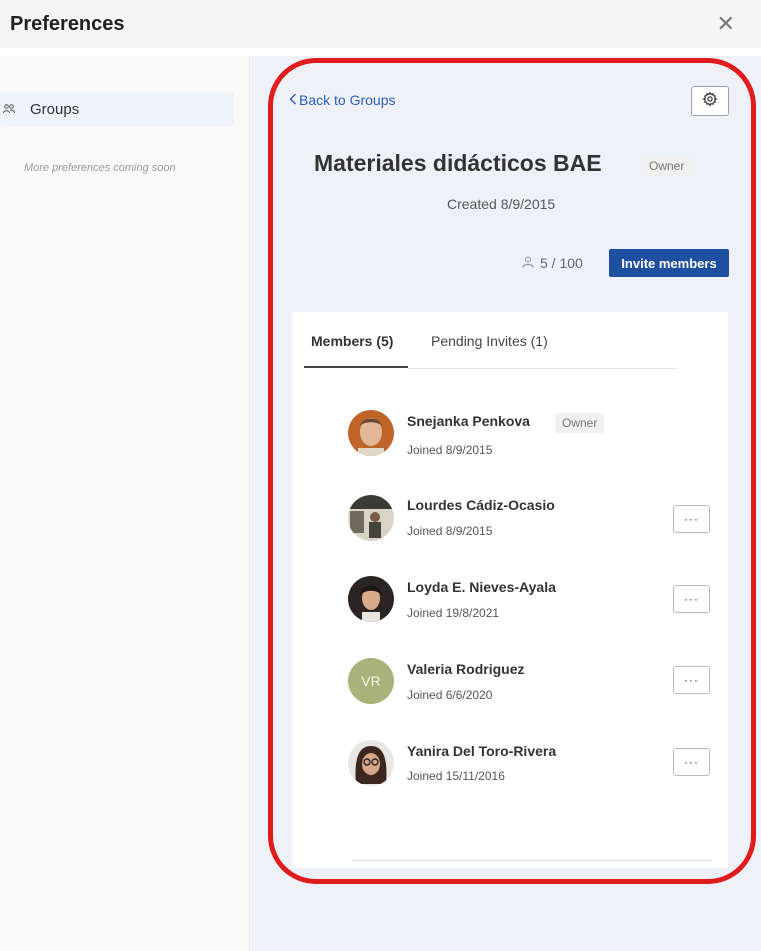 The image size is (761, 951). What do you see at coordinates (450, 695) in the screenshot?
I see `member-joined: Joined 6/6/2020` at bounding box center [450, 695].